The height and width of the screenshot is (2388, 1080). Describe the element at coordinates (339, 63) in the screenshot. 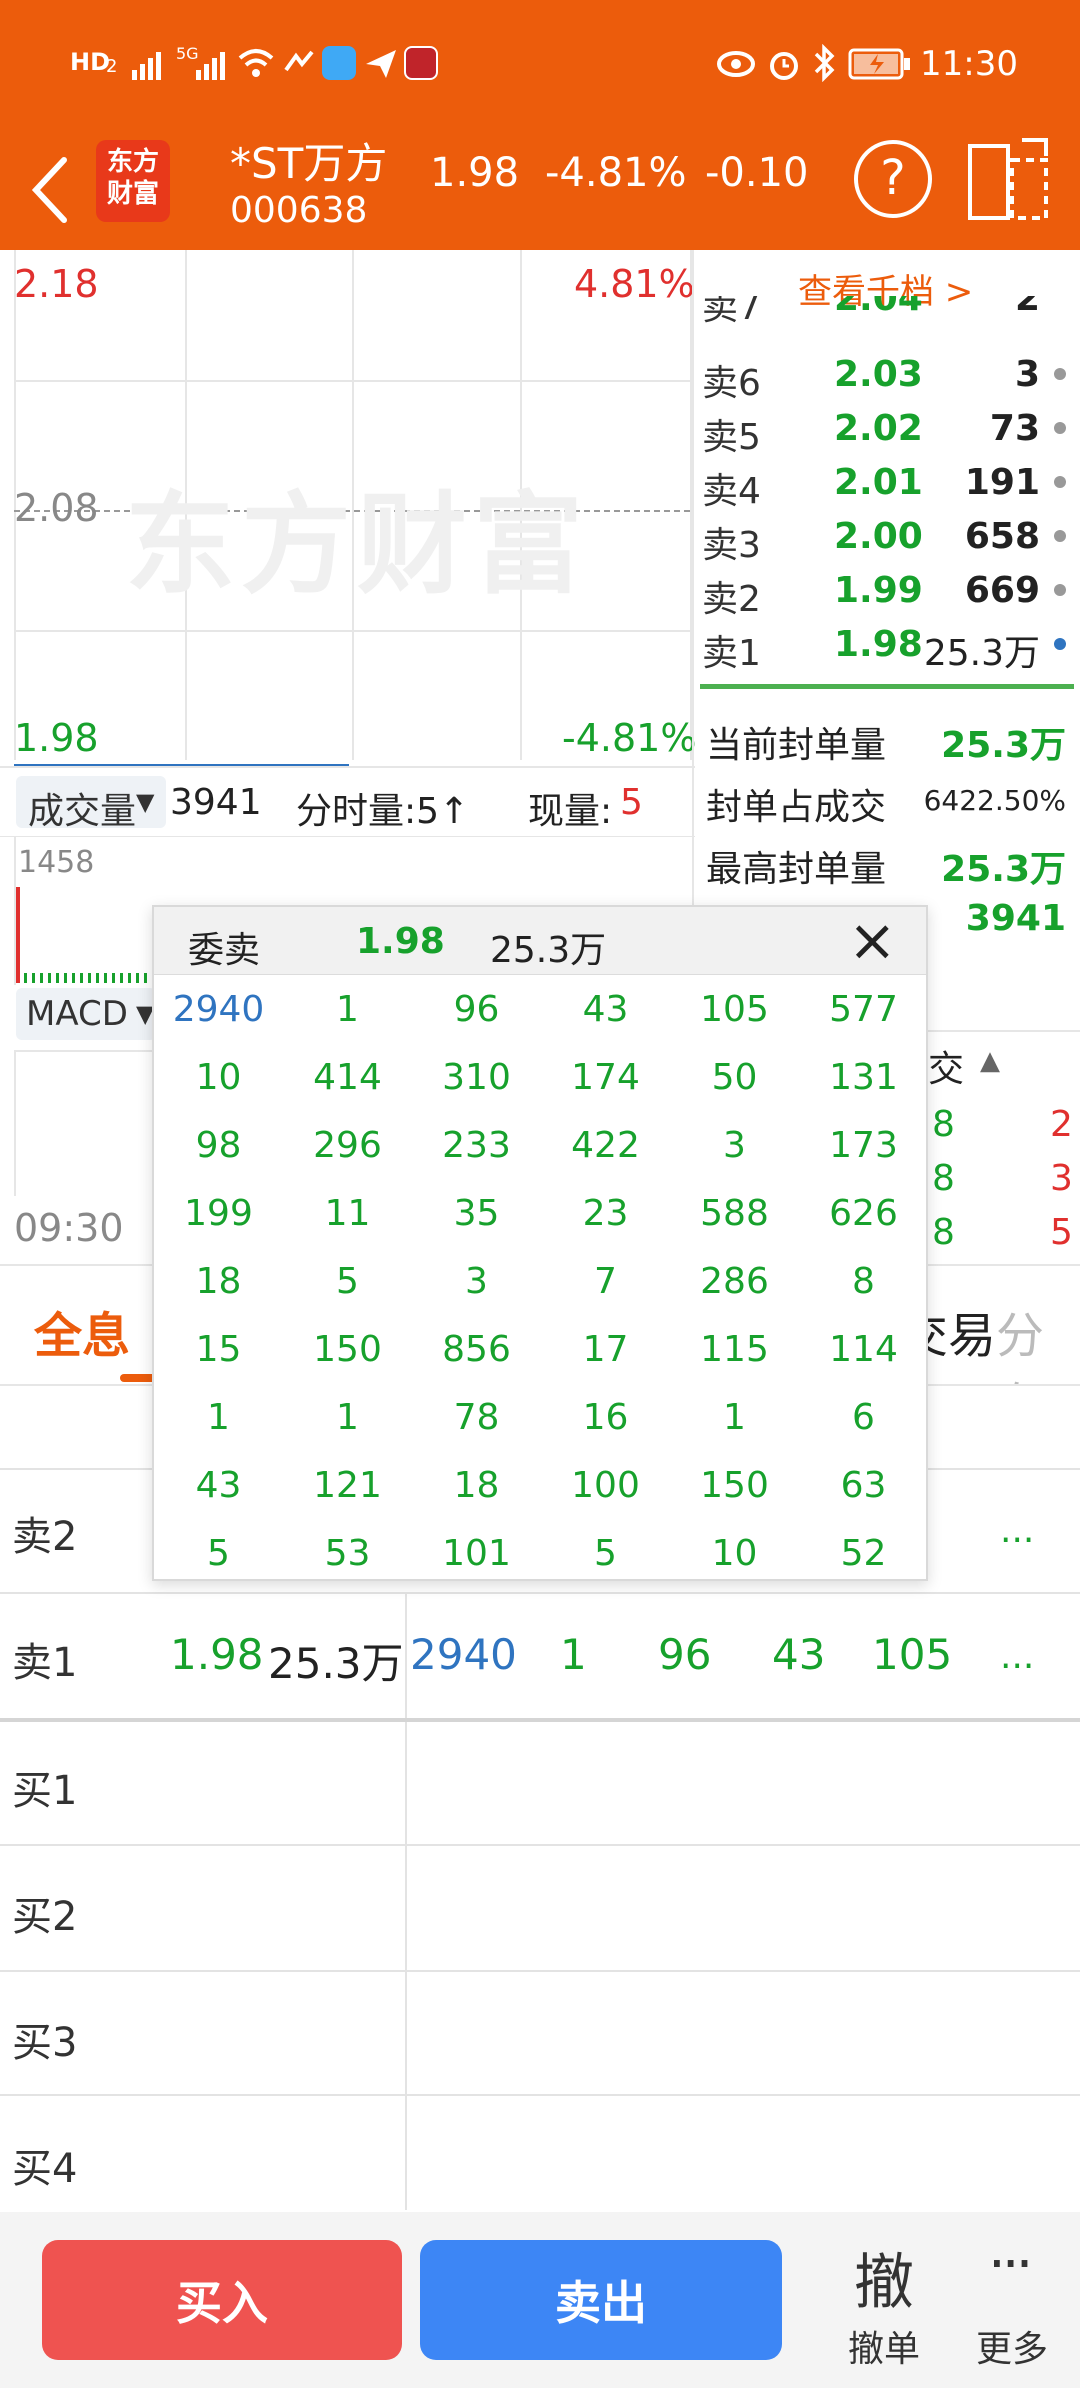

I see `browser-app-icon` at that location.